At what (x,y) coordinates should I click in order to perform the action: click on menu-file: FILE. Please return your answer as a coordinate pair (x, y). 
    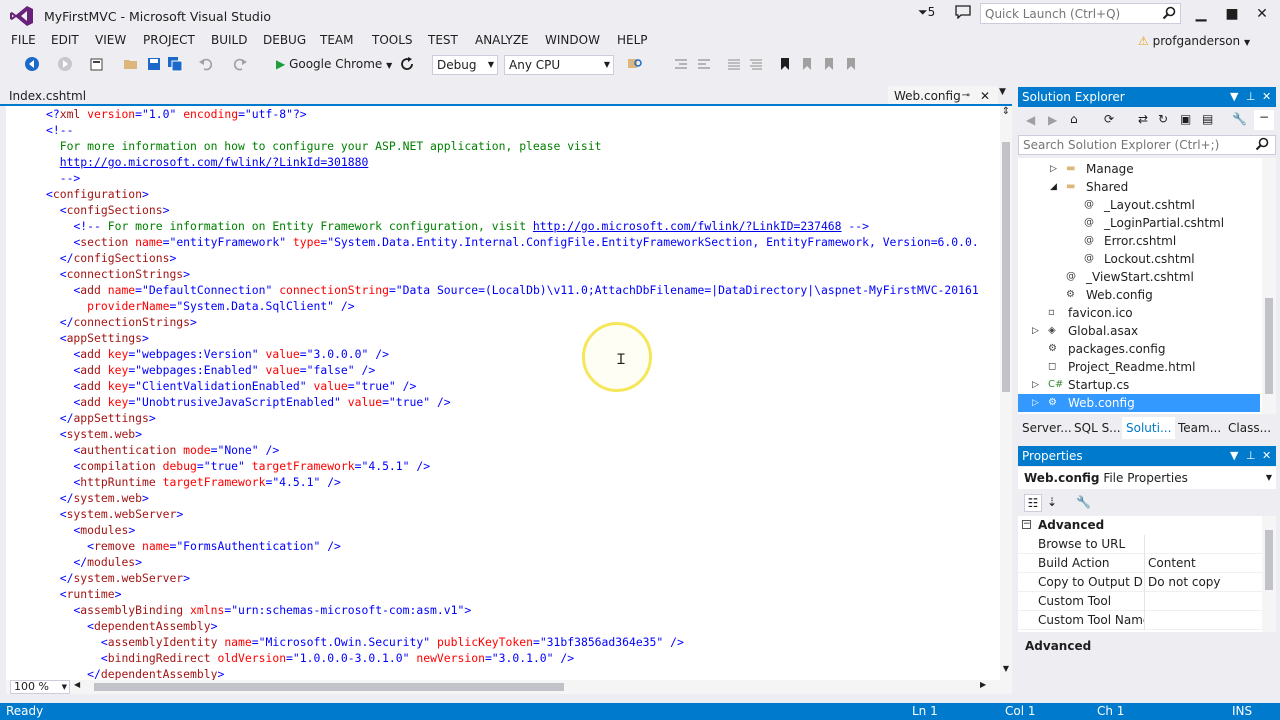
    Looking at the image, I should click on (23, 40).